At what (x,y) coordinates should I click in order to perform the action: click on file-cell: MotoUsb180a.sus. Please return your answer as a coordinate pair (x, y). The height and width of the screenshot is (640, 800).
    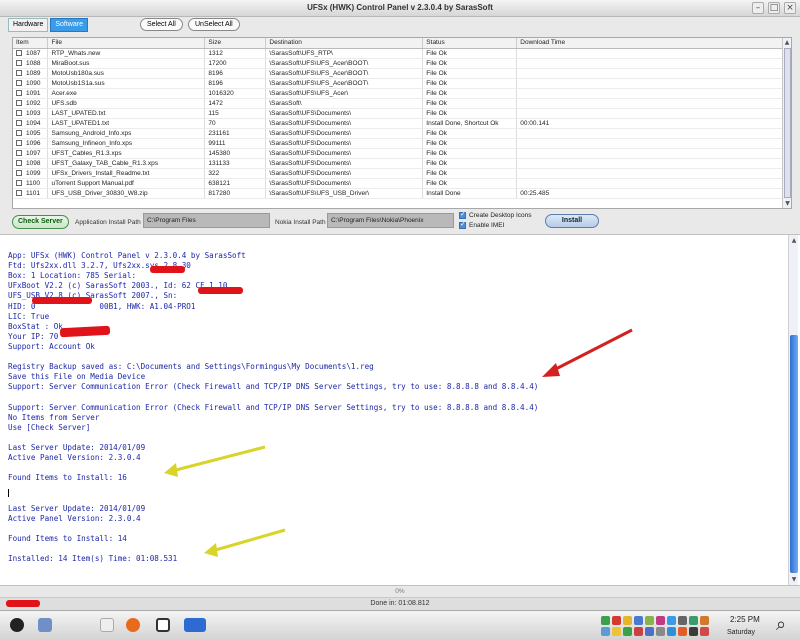
    Looking at the image, I should click on (126, 73).